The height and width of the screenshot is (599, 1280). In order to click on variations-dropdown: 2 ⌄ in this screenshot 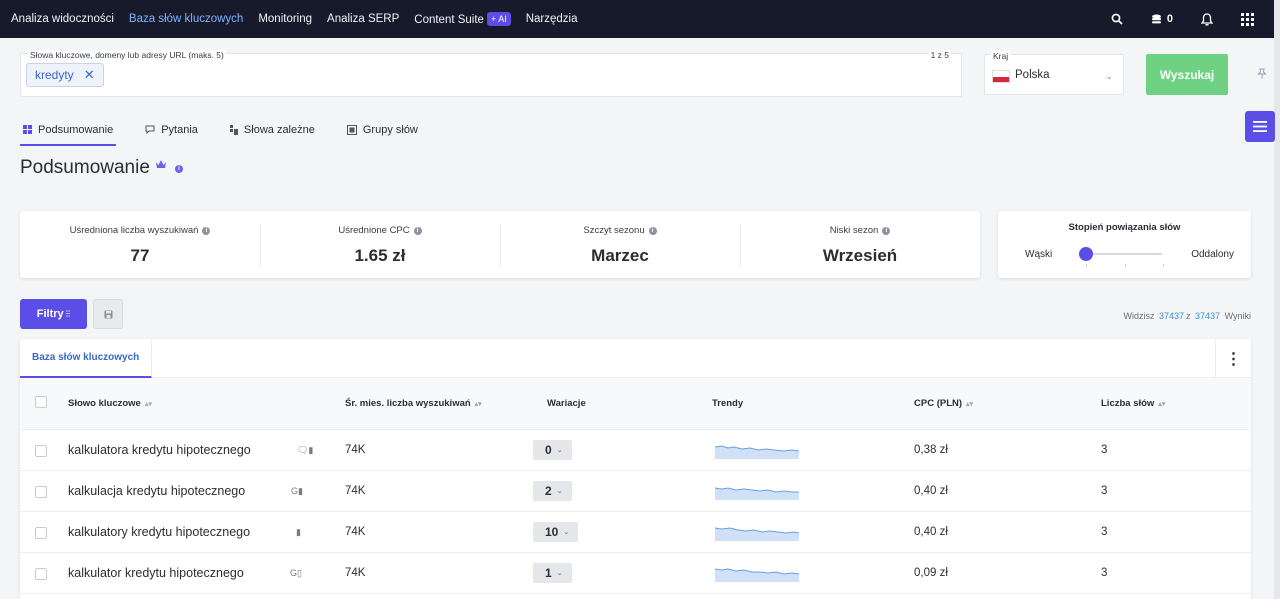, I will do `click(552, 491)`.